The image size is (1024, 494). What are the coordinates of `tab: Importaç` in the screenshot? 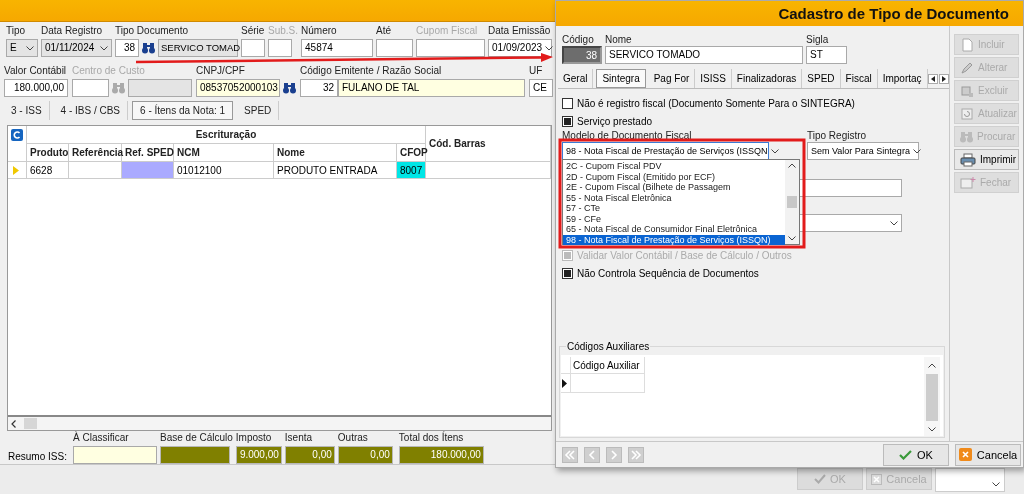 It's located at (902, 78).